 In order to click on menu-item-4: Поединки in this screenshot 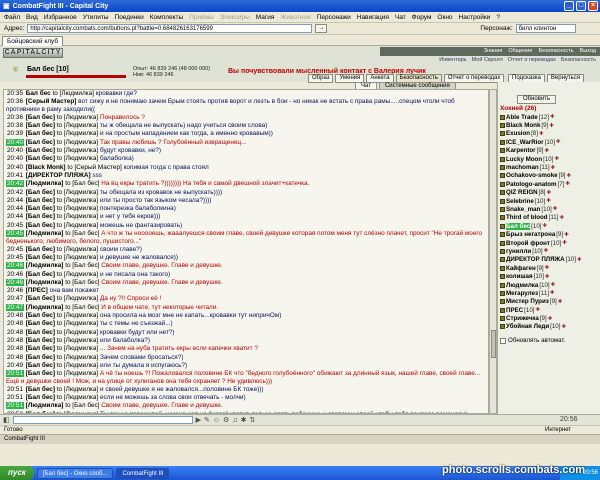, I will do `click(129, 17)`.